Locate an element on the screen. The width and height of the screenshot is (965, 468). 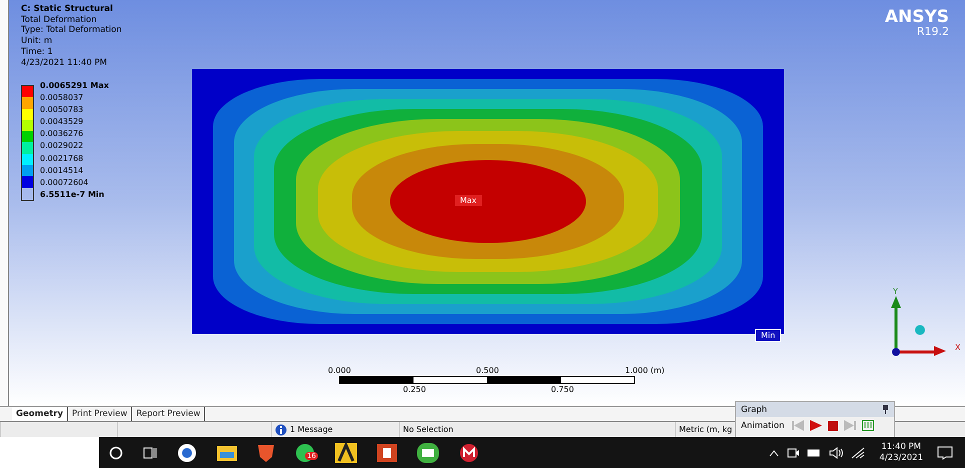
legend-value: 0.00072604 is located at coordinates (65, 182).